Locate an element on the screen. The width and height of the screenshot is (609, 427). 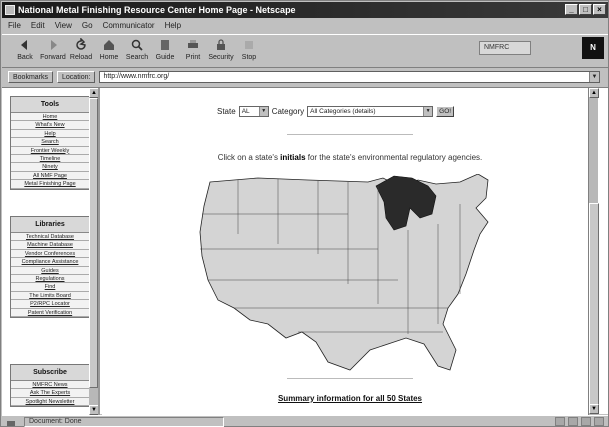
netscape-logo-icon: N is located at coordinates (593, 48).